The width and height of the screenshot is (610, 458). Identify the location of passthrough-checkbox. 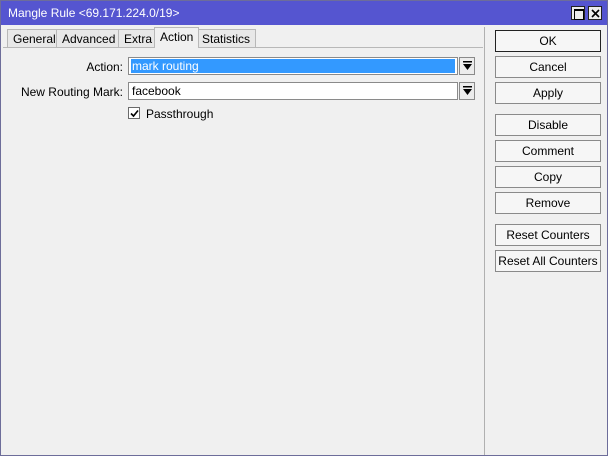
(134, 113).